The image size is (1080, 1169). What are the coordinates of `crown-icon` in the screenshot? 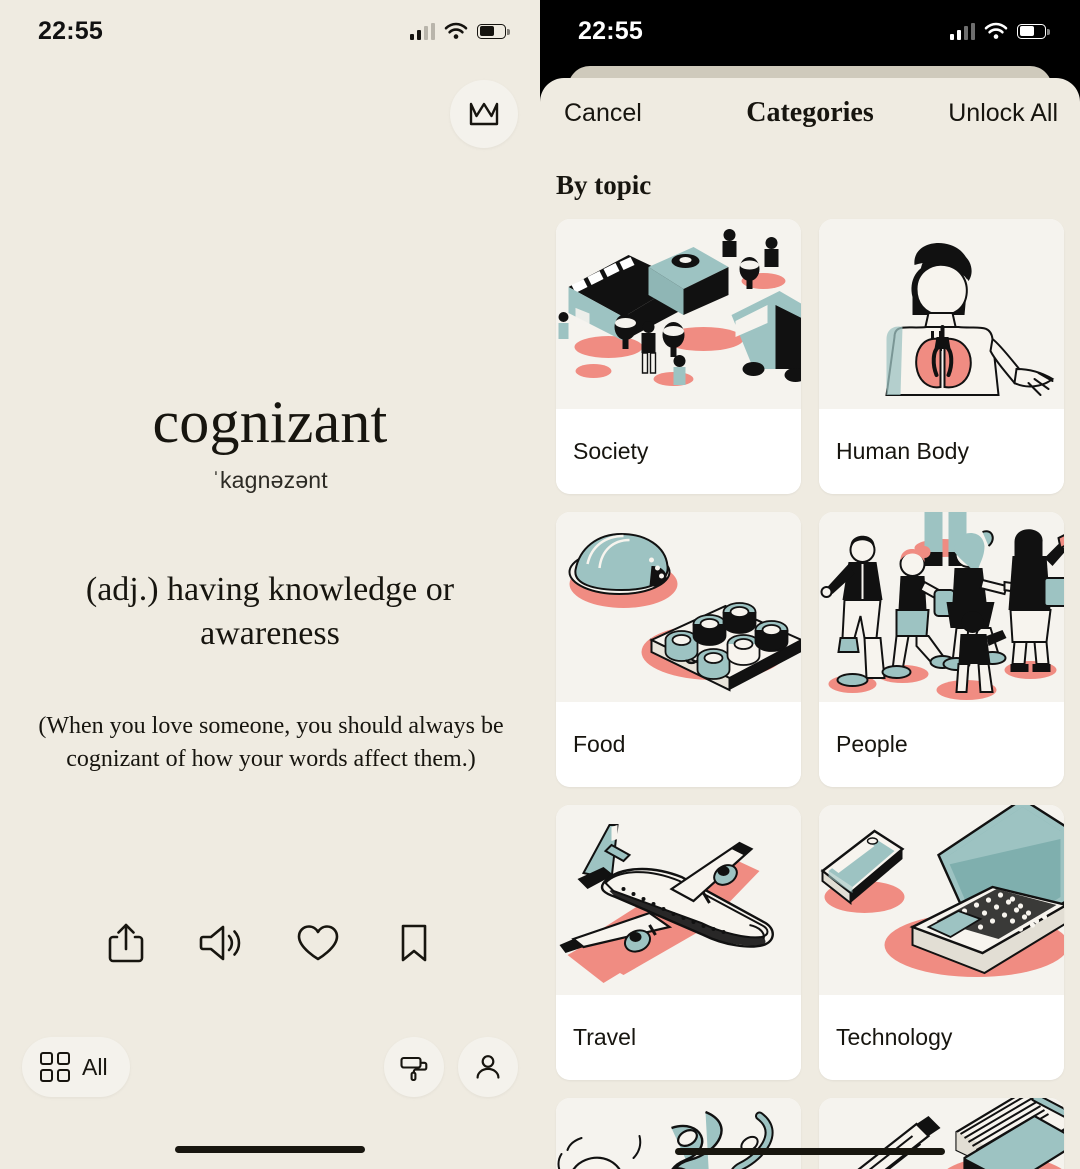 It's located at (484, 114).